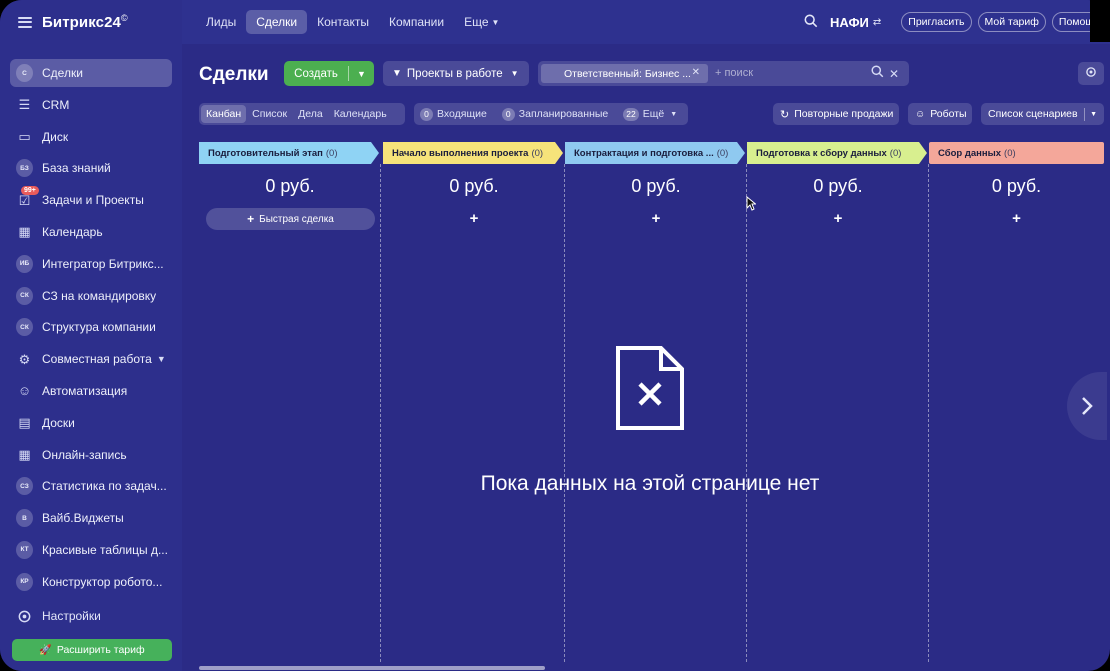 This screenshot has width=1110, height=671. What do you see at coordinates (24, 359) in the screenshot?
I see `collab-icon: ⚙` at bounding box center [24, 359].